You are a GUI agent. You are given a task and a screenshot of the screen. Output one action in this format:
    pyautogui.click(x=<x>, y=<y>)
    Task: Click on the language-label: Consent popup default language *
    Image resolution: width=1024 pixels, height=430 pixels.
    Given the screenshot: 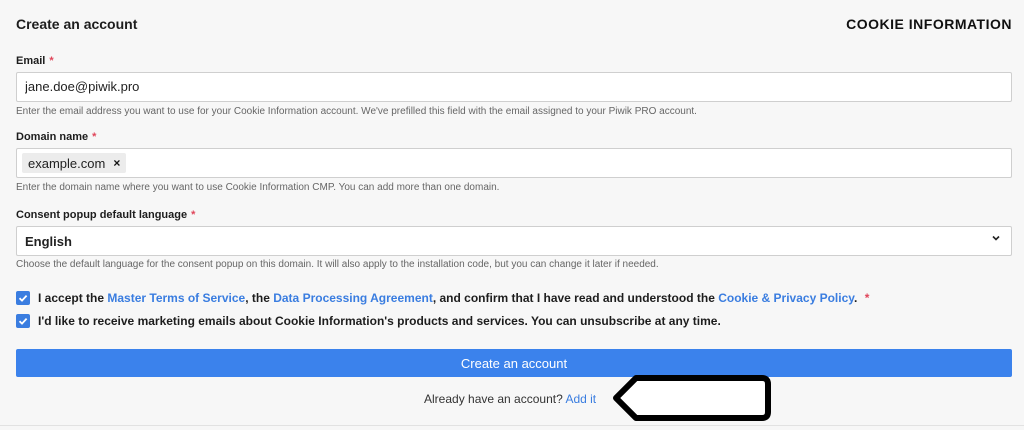 What is the action you would take?
    pyautogui.click(x=105, y=215)
    